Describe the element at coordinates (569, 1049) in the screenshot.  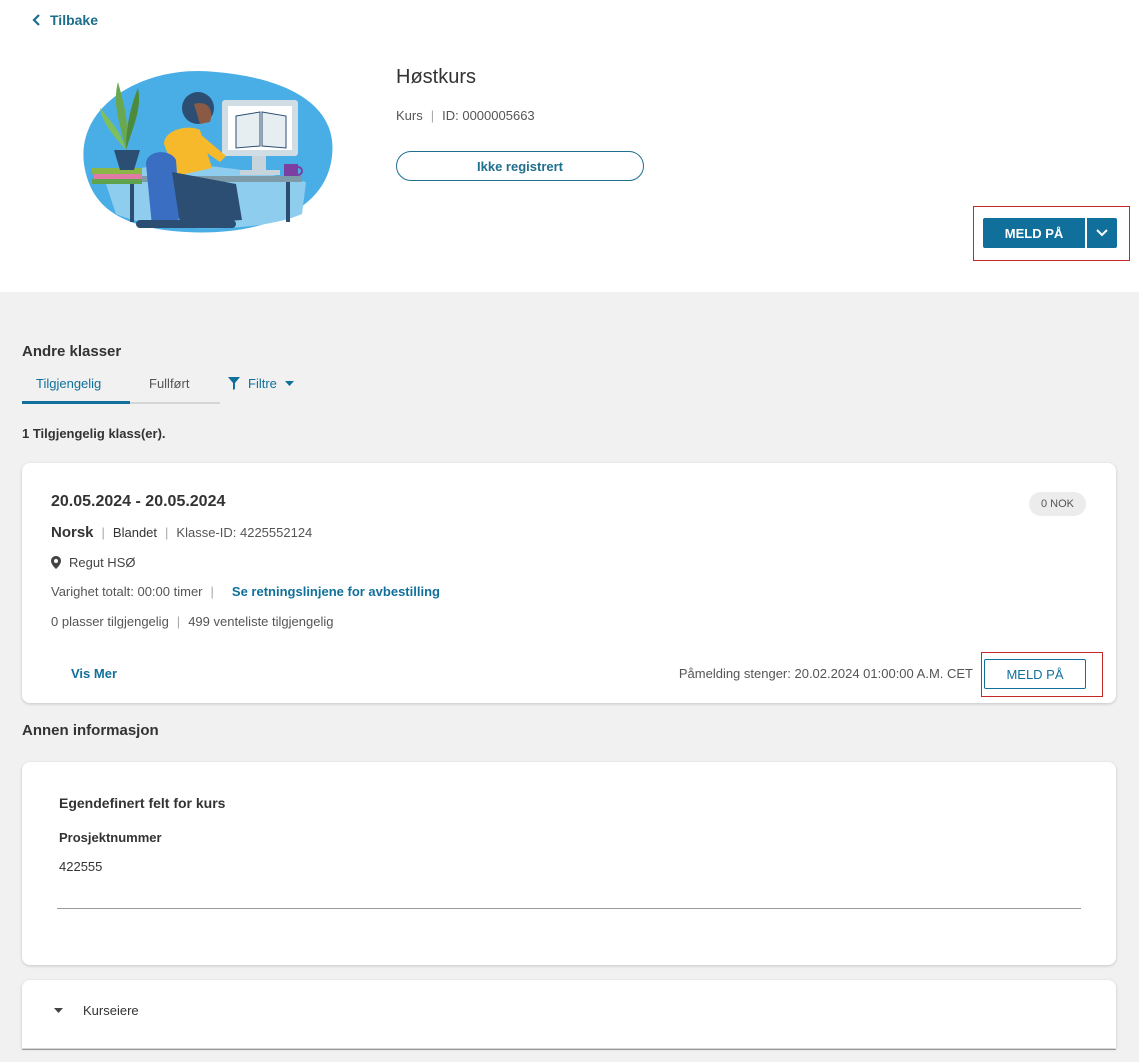
I see `bottom-divider` at that location.